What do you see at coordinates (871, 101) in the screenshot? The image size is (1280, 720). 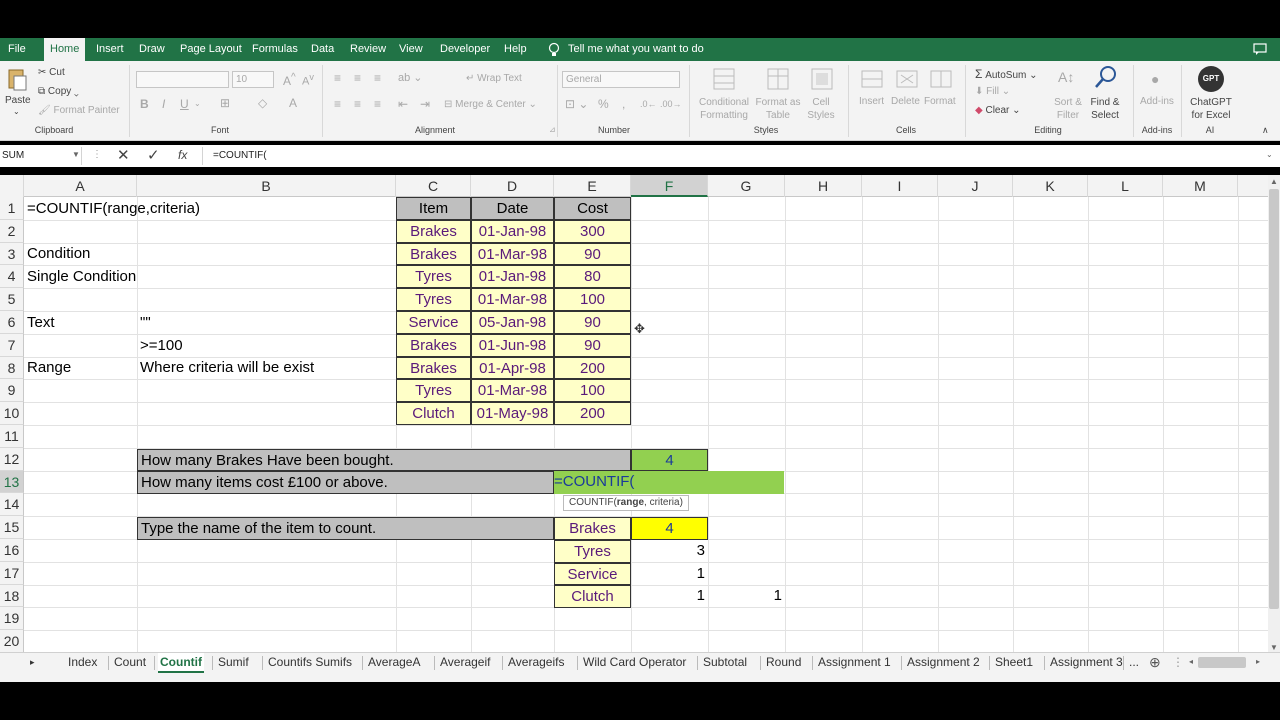 I see `insert-cells-button: Insert` at bounding box center [871, 101].